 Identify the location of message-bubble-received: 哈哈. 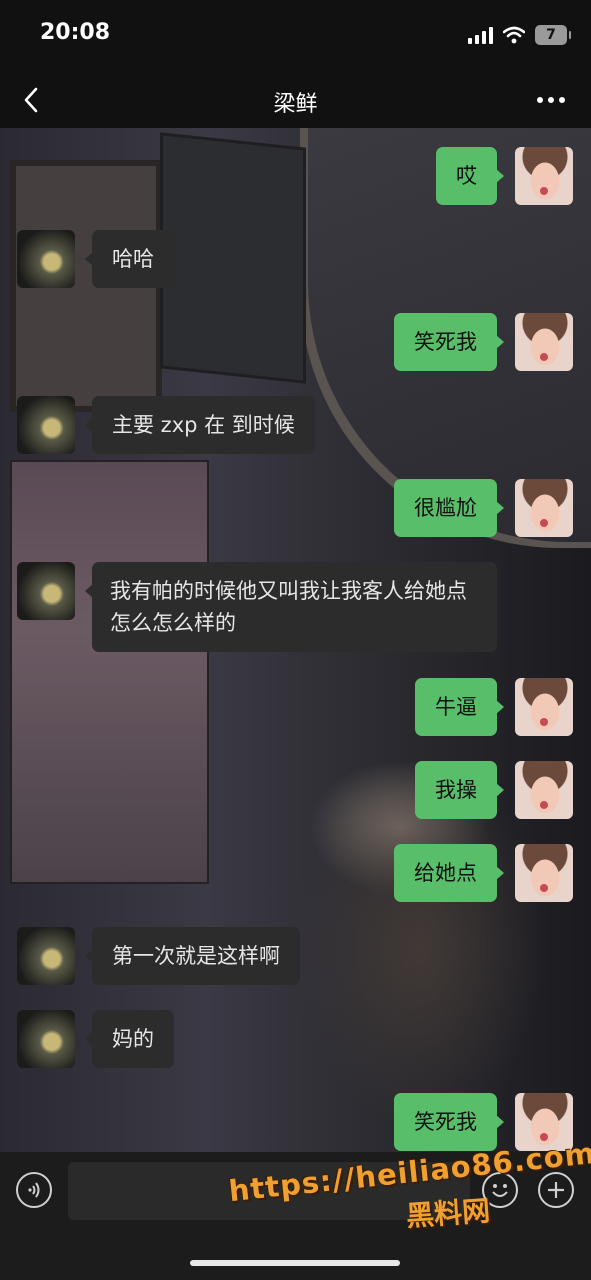
(129, 259).